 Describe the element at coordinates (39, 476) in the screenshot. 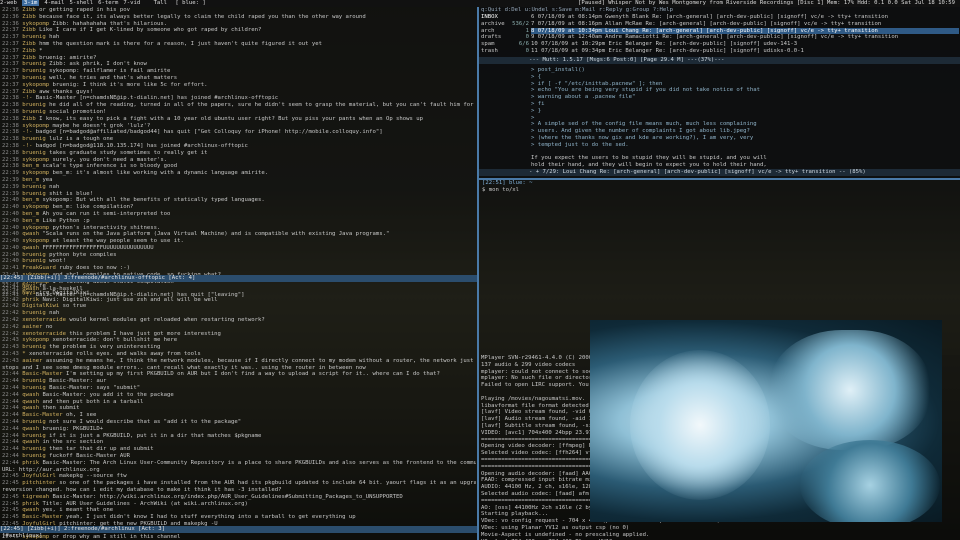

I see `chat-nick: JoyfulGirl` at that location.